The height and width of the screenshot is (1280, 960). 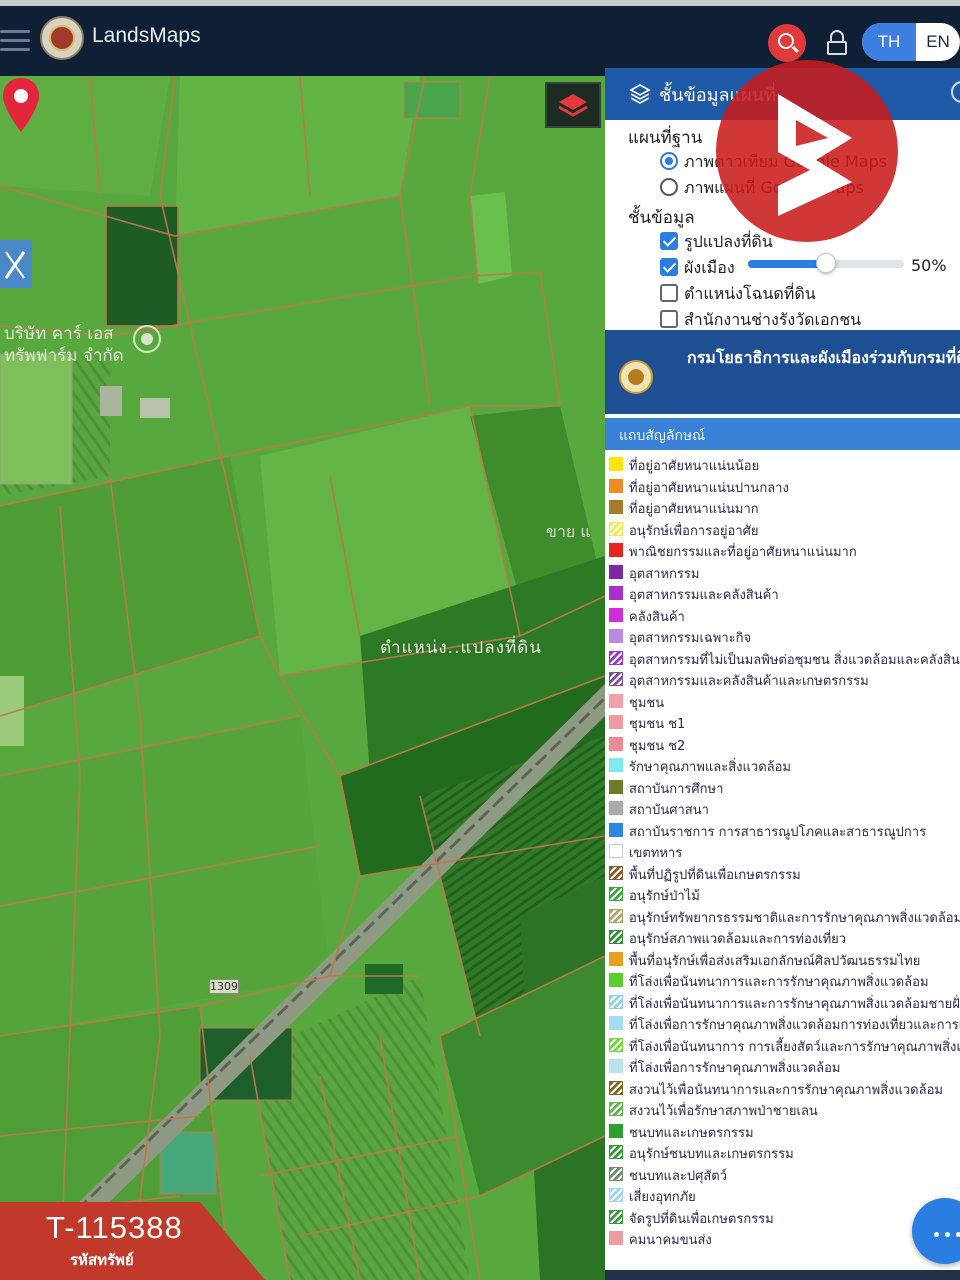 I want to click on stack-icon, so click(x=640, y=94).